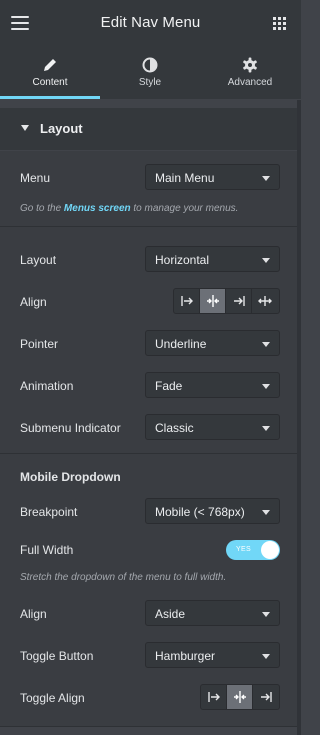  I want to click on breakpoint-select: Mobile (< 768px), so click(212, 511).